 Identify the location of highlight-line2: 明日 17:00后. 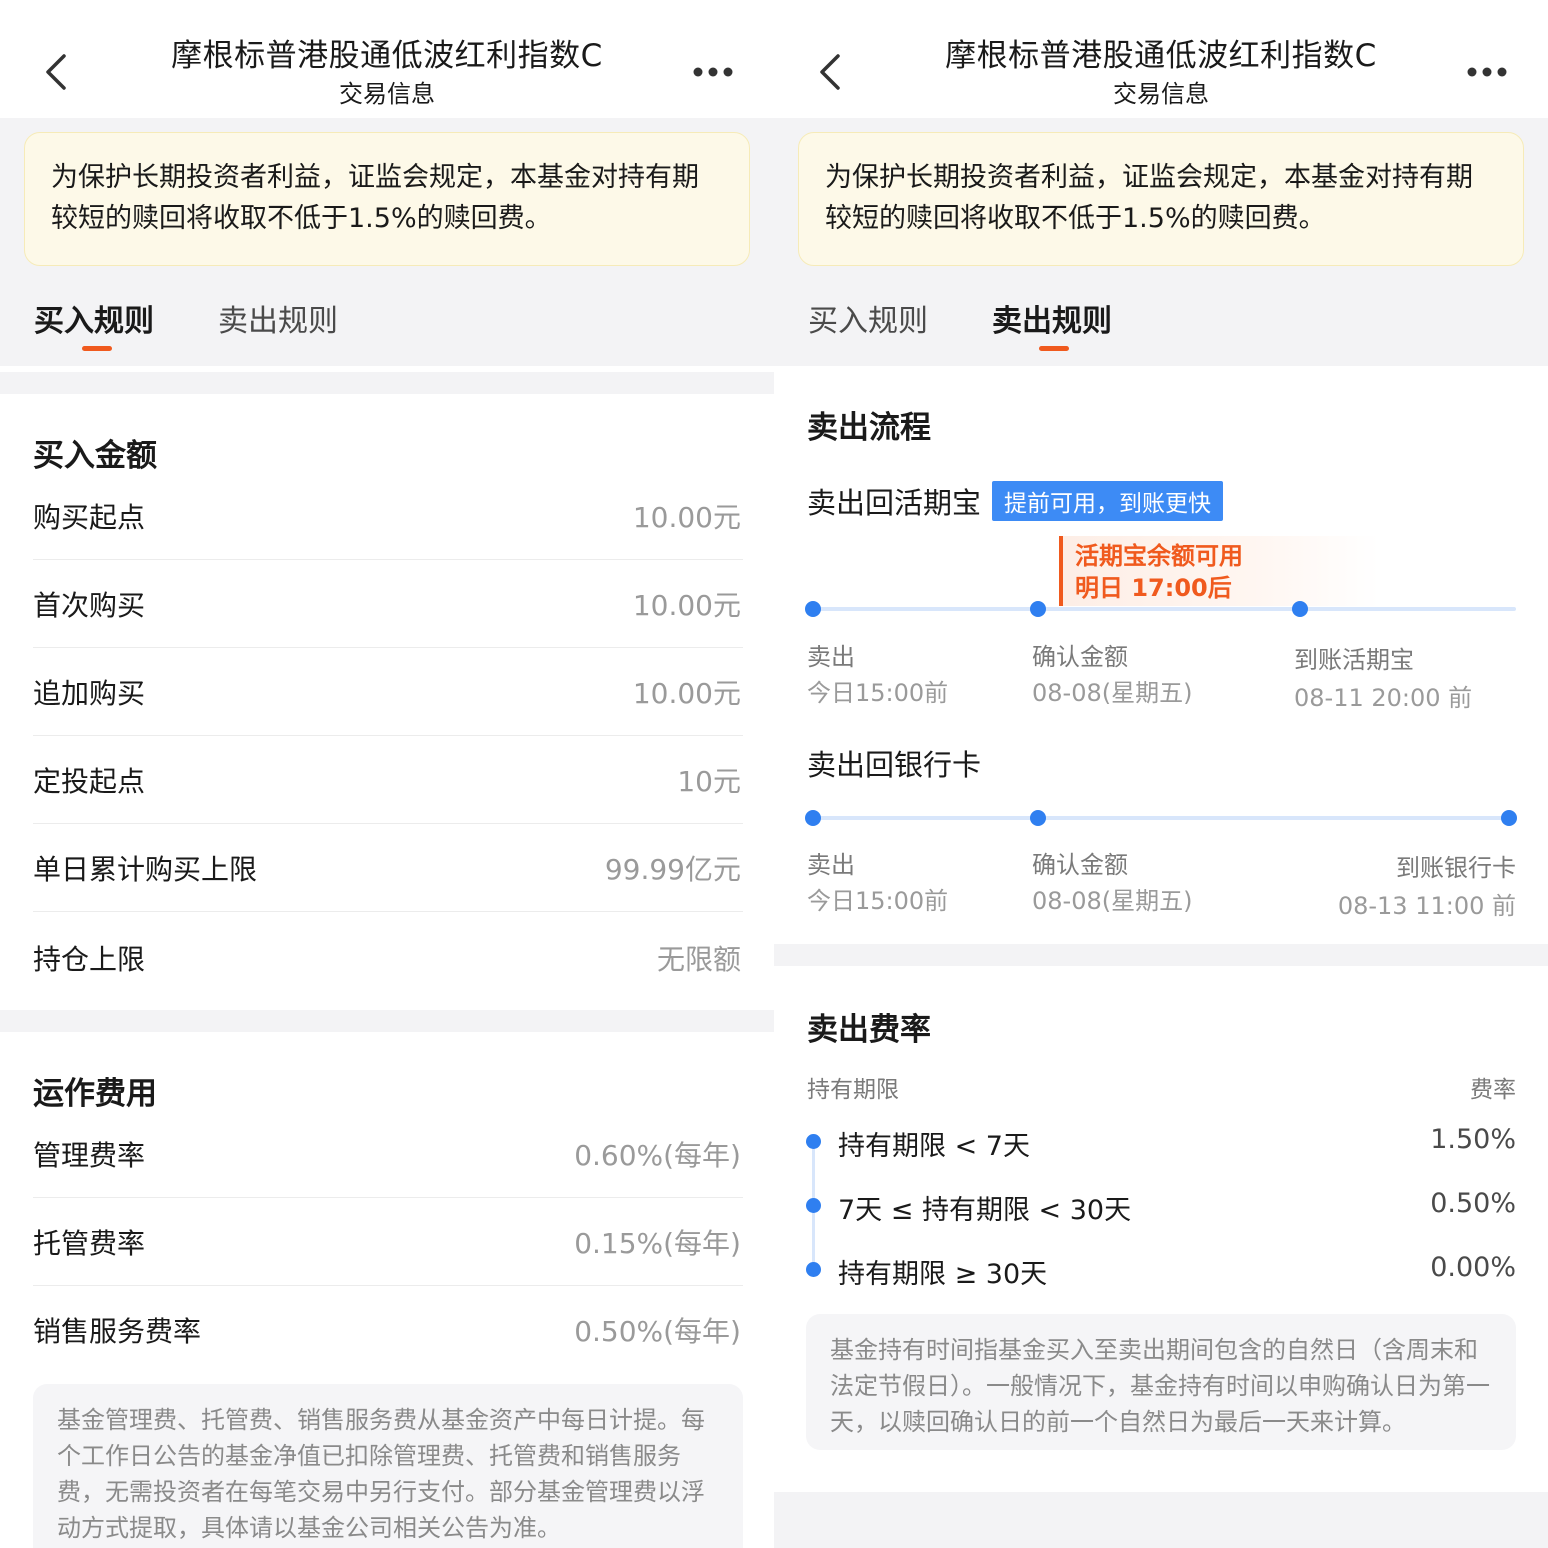
(1153, 588).